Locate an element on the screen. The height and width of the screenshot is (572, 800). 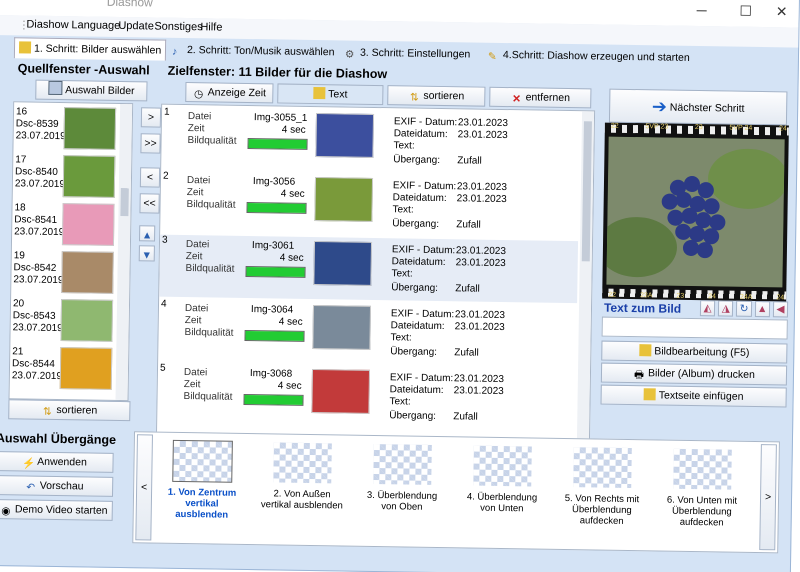
move-left-button: < is located at coordinates (150, 177).